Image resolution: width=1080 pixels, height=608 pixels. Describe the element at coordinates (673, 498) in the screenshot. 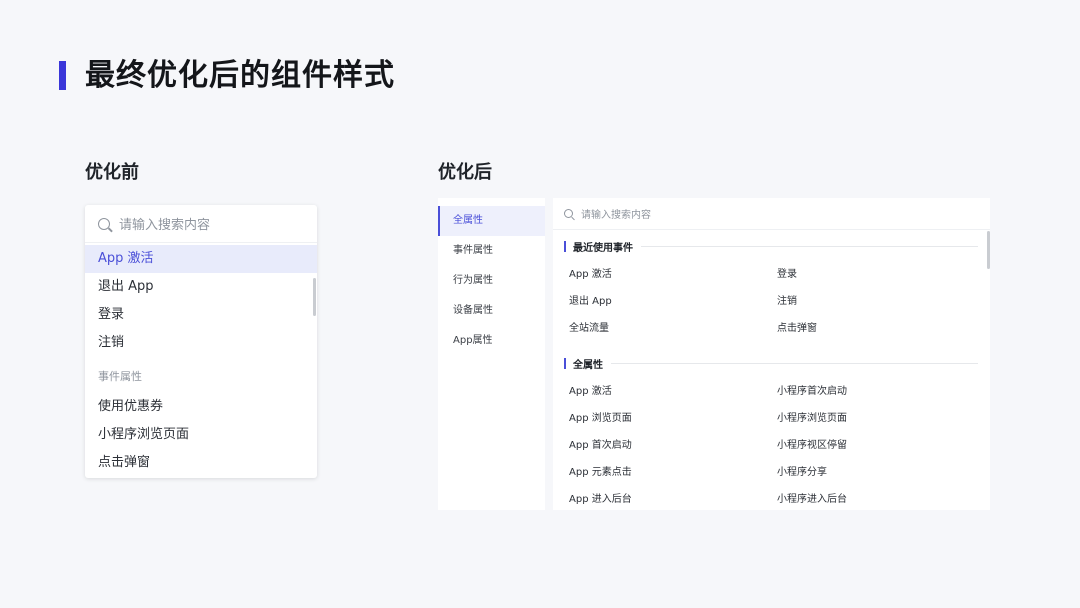

I see `option-item: App 进入后台` at that location.